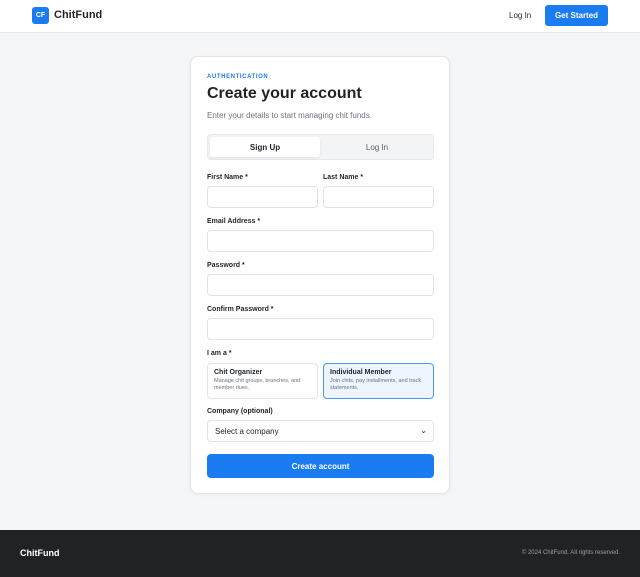 The height and width of the screenshot is (577, 640). I want to click on company-label: Company (optional), so click(240, 411).